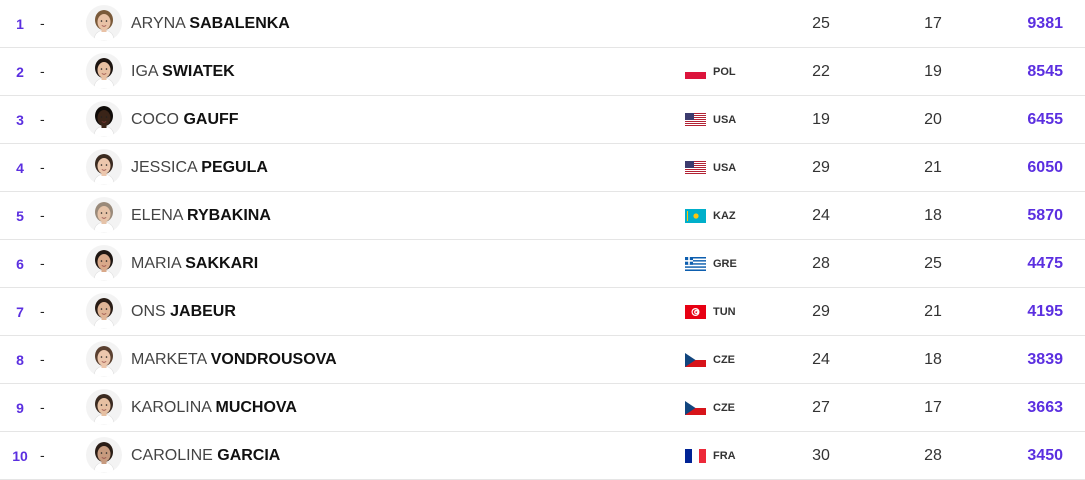  What do you see at coordinates (933, 119) in the screenshot?
I see `stat-column-2: 20` at bounding box center [933, 119].